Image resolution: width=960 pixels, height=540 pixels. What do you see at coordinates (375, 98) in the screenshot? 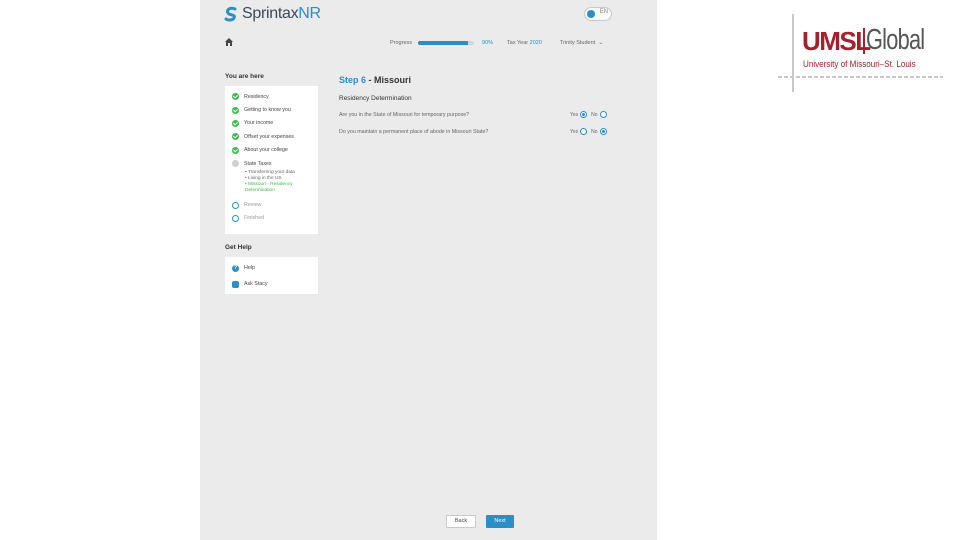
I see `form-title: Residency Determination` at bounding box center [375, 98].